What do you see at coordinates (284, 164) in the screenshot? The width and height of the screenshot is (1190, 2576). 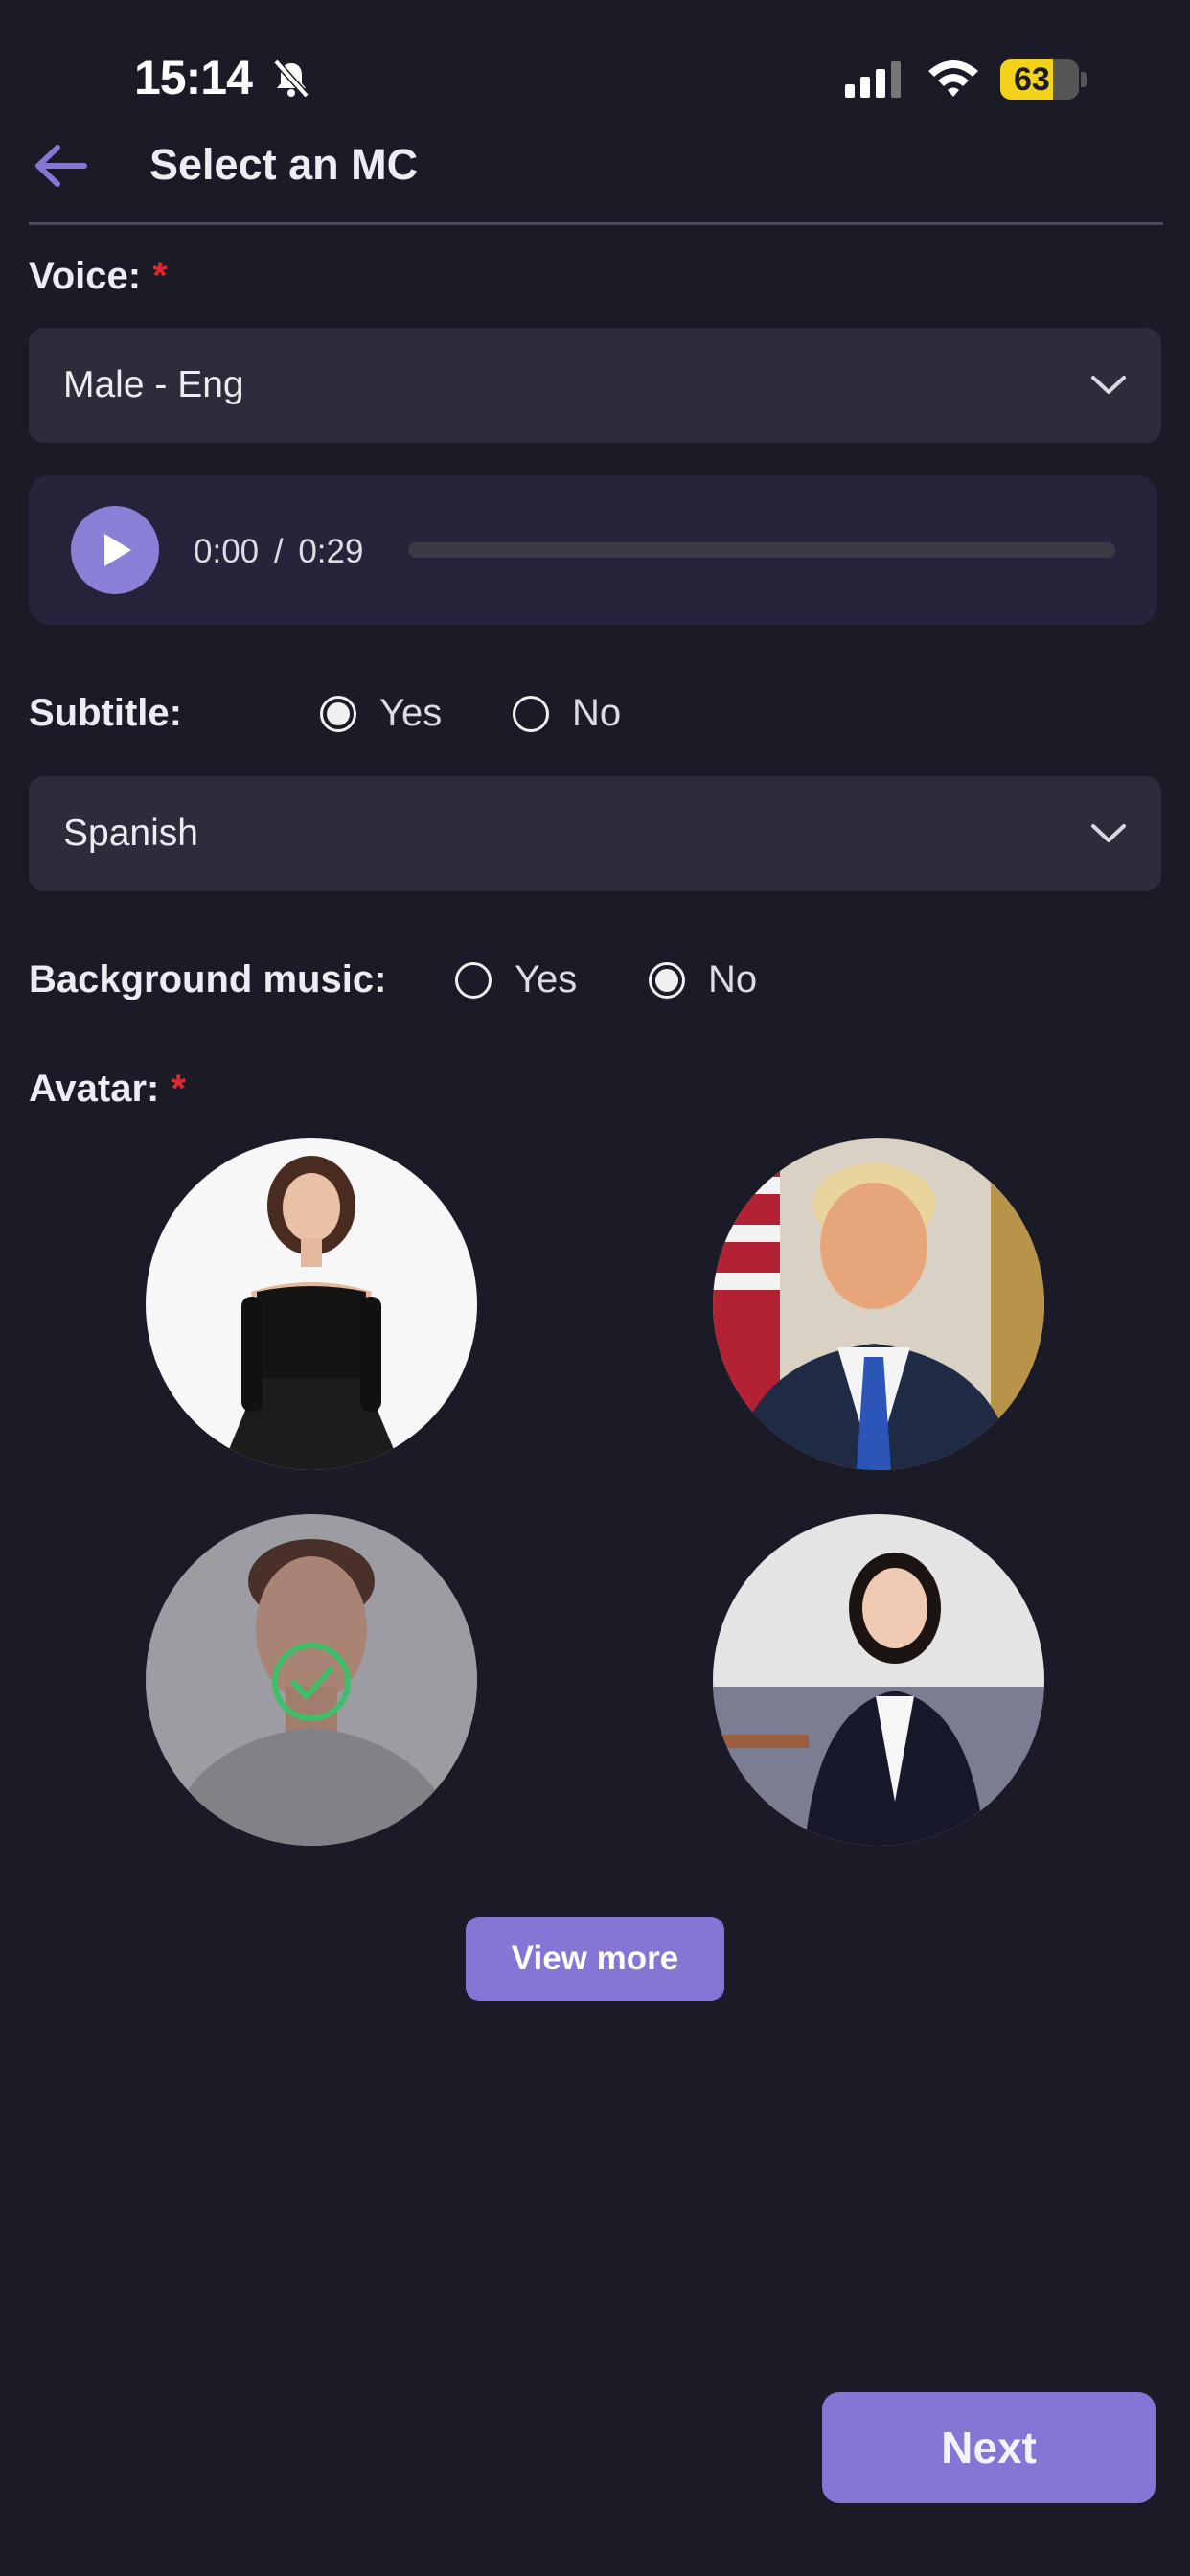 I see `page-title: Select an MC` at bounding box center [284, 164].